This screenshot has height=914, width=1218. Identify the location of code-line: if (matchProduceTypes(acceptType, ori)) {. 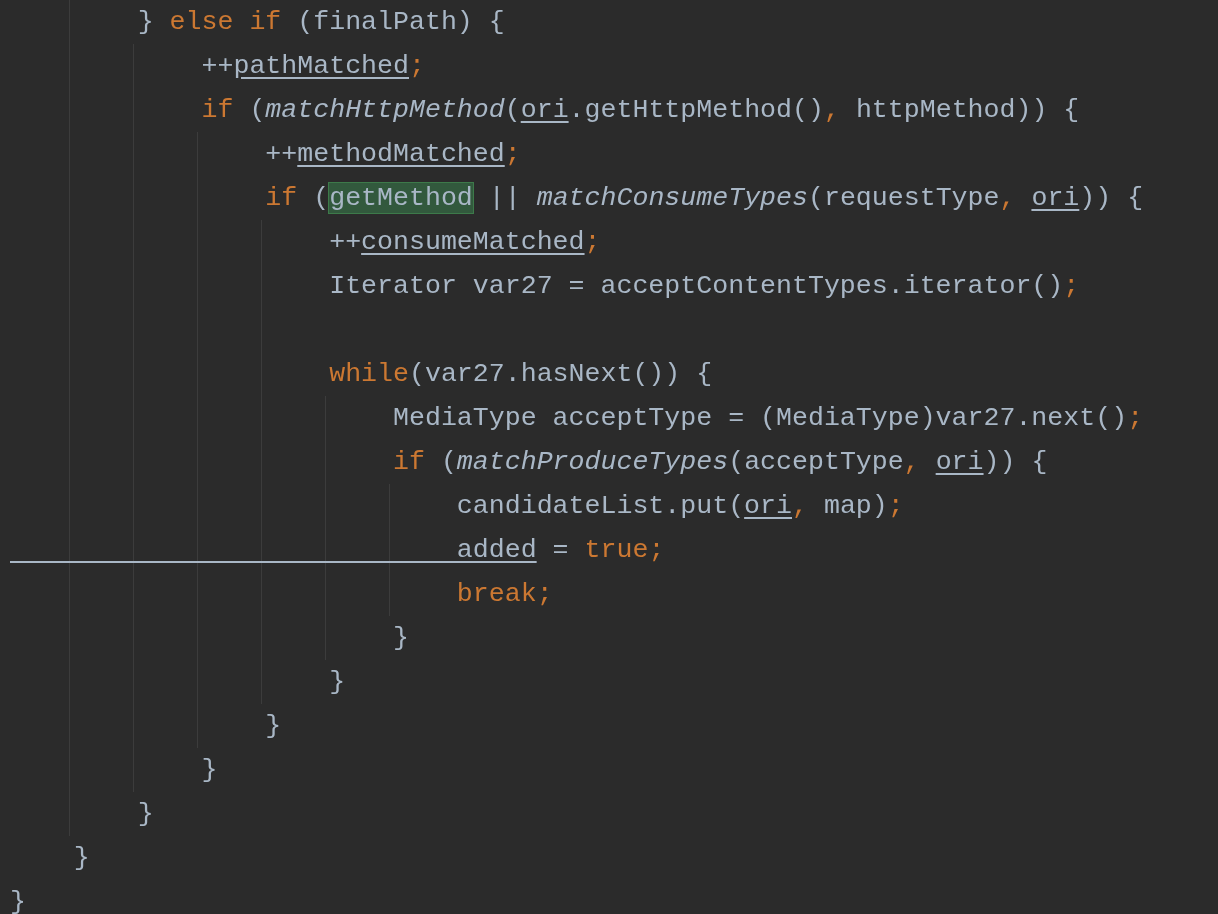
(720, 462).